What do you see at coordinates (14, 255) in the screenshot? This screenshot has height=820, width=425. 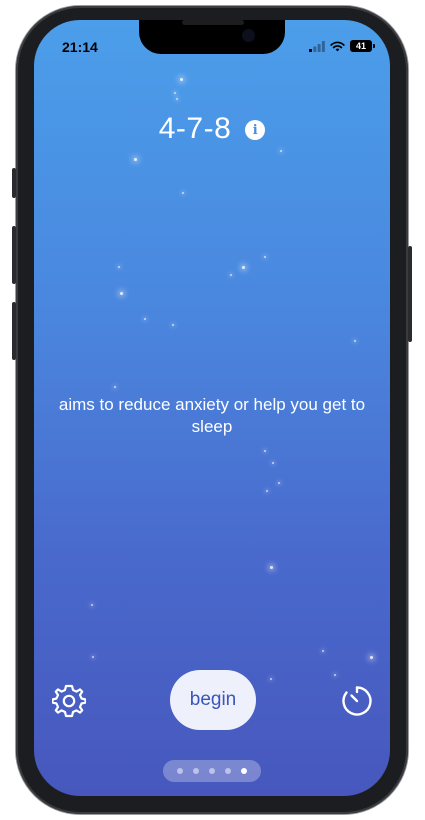 I see `volume-up-button` at bounding box center [14, 255].